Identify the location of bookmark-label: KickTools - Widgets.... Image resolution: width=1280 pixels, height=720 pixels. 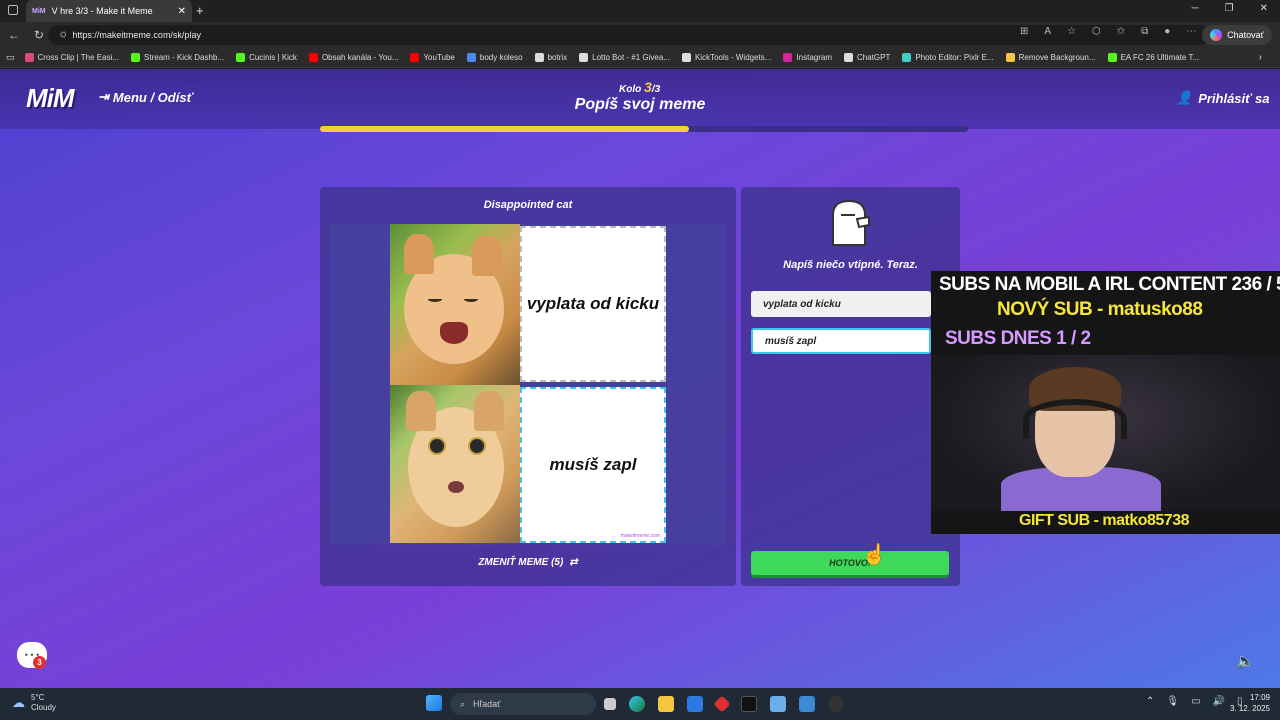
(733, 57).